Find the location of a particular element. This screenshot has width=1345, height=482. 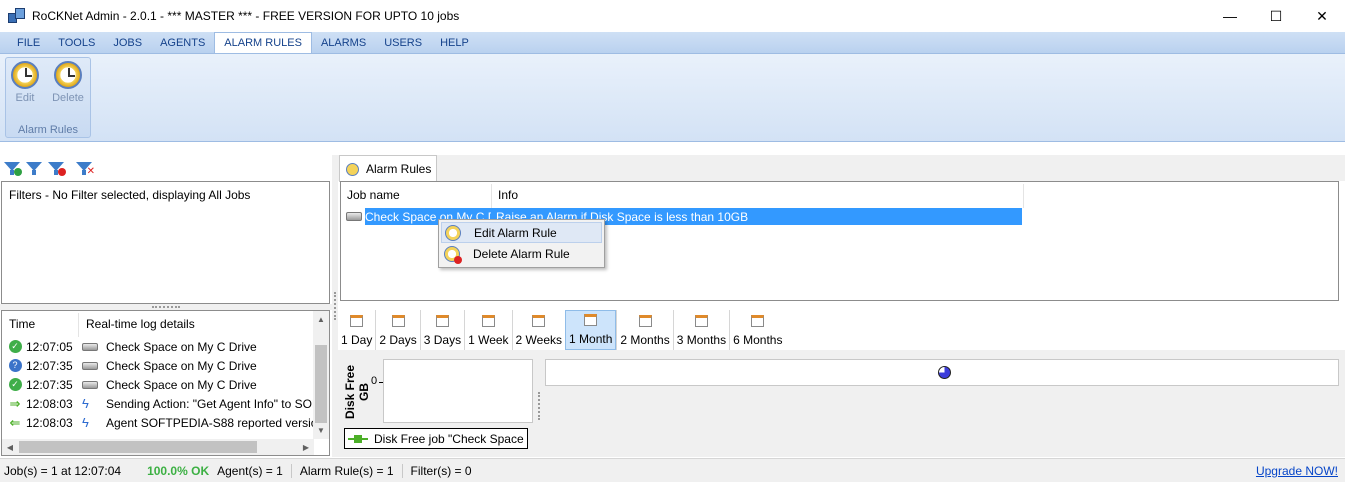

log-row: ? 12:07:35 Check Space on My C Drive is located at coordinates (158, 365).